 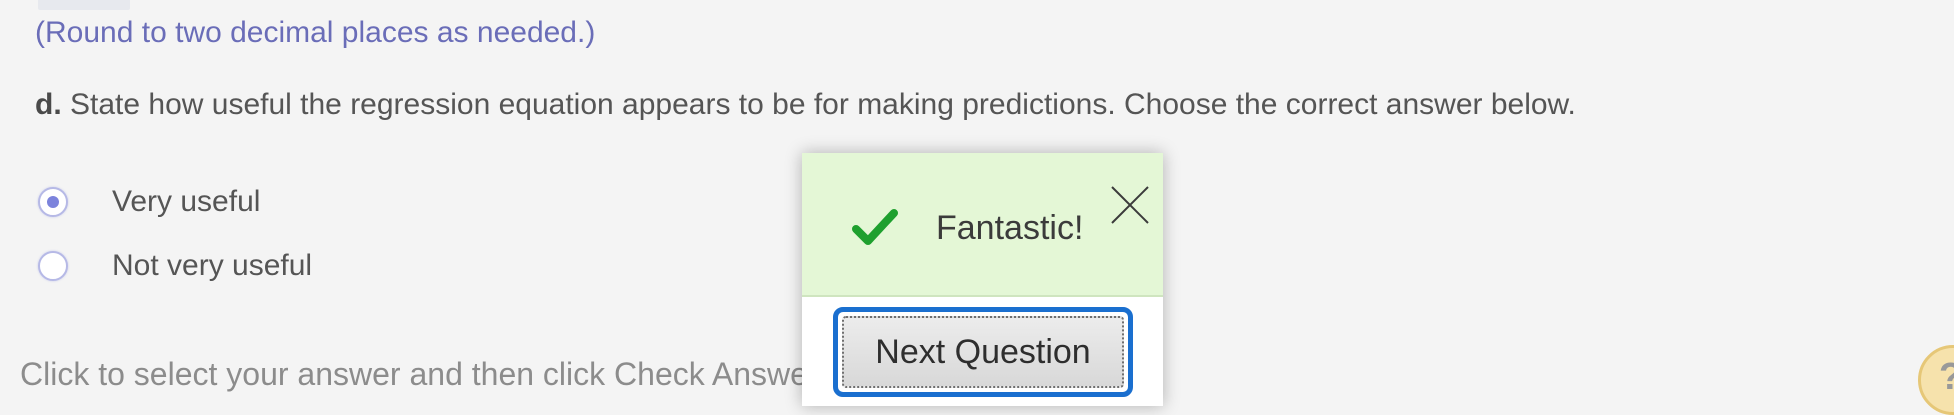 What do you see at coordinates (1946, 377) in the screenshot?
I see `help-icon-glyph: ?` at bounding box center [1946, 377].